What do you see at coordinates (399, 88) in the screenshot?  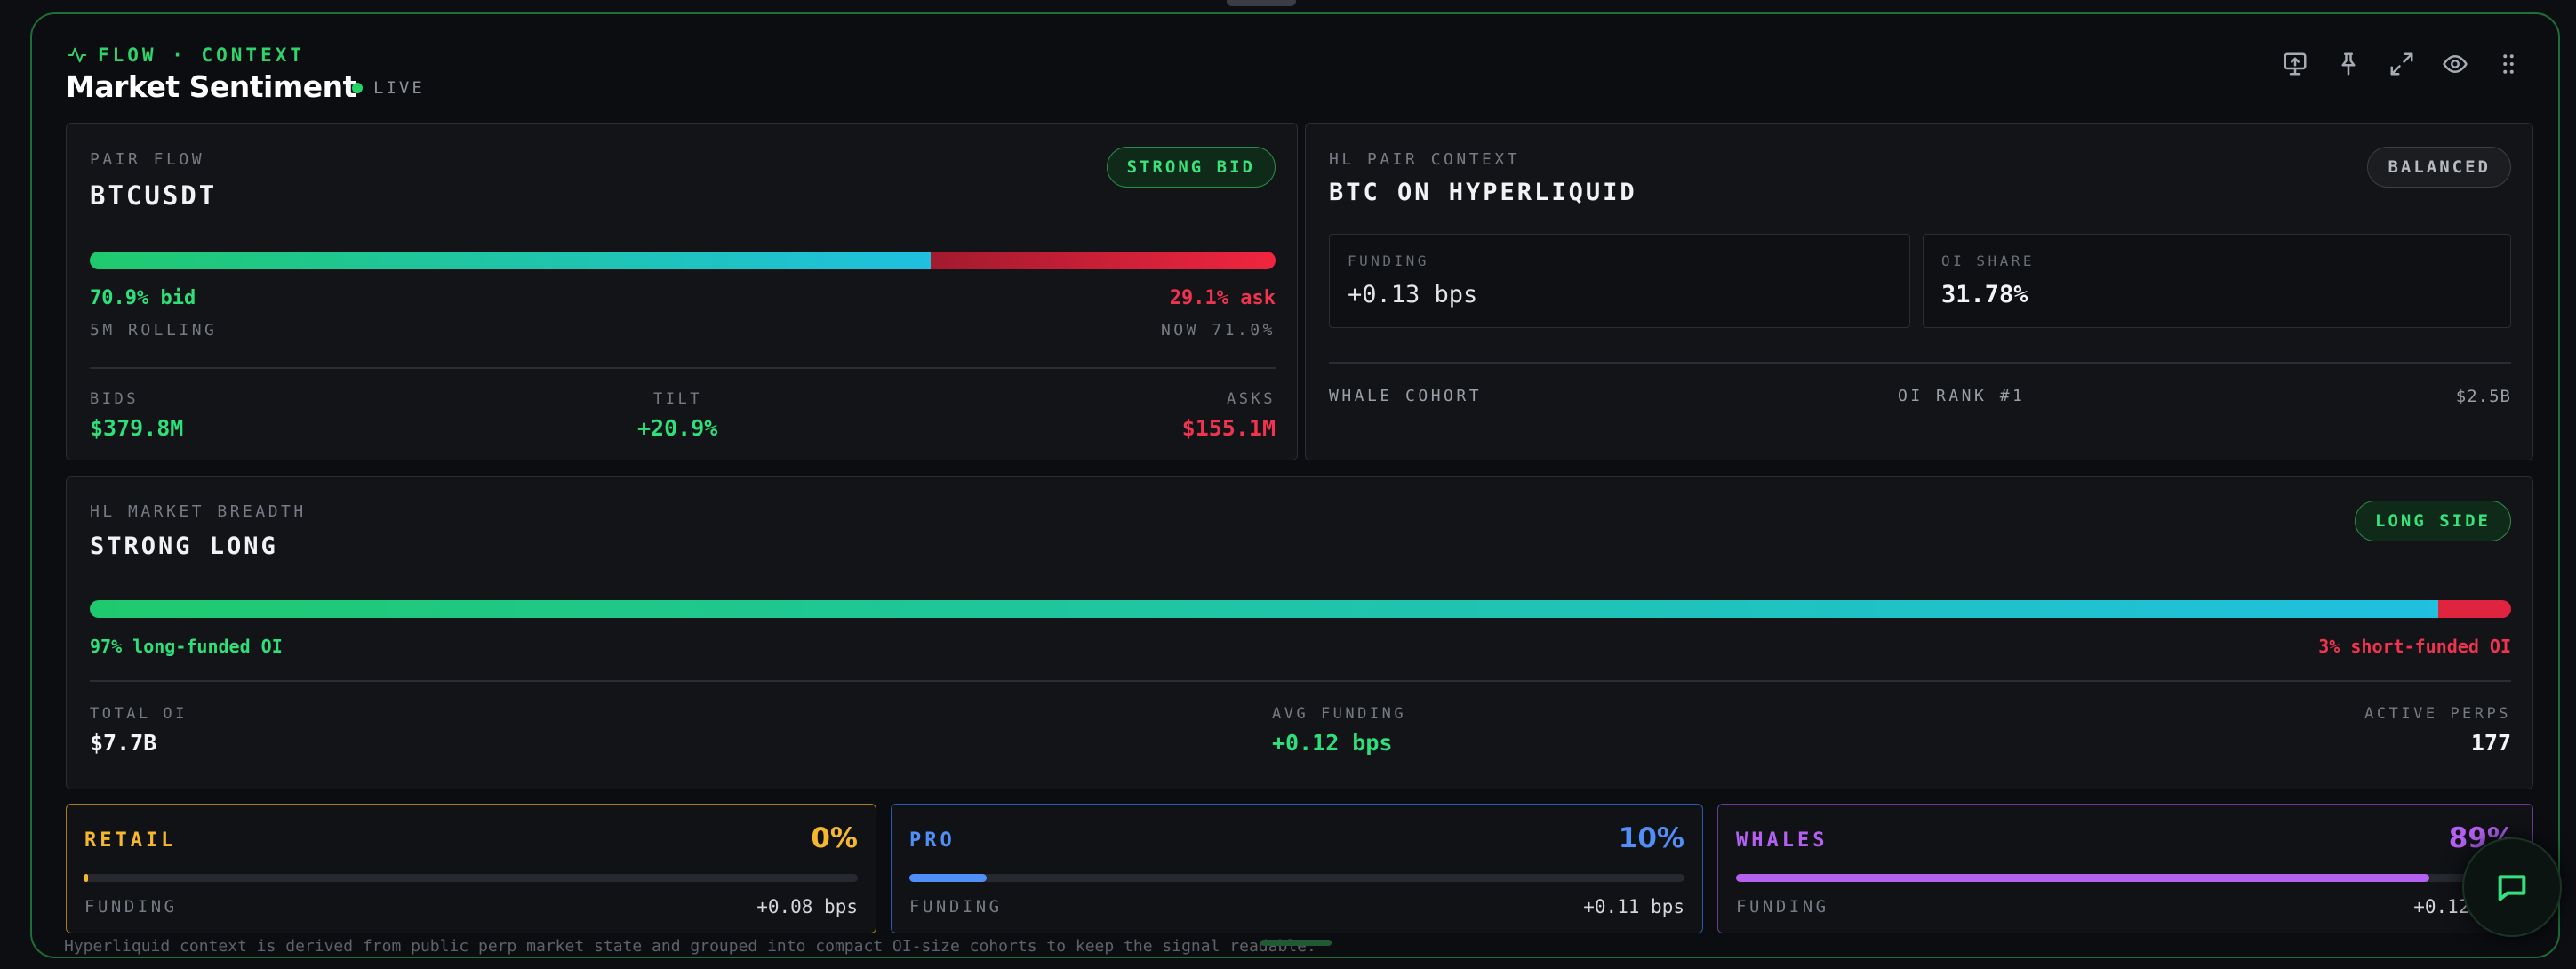 I see `live-label: LIVE` at bounding box center [399, 88].